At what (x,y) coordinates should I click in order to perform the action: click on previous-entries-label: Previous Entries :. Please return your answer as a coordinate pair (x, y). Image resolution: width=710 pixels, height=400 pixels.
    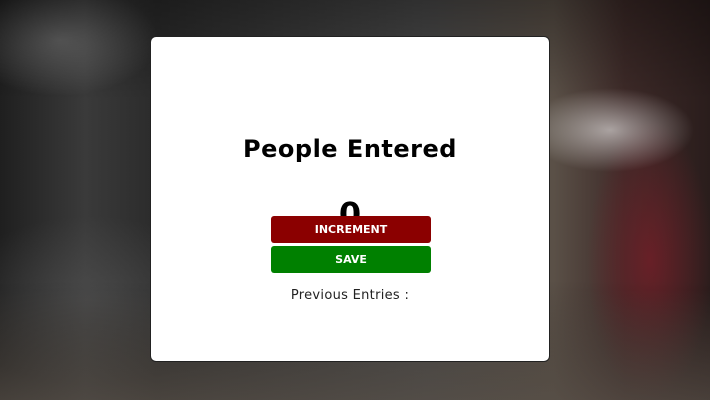
    Looking at the image, I should click on (350, 295).